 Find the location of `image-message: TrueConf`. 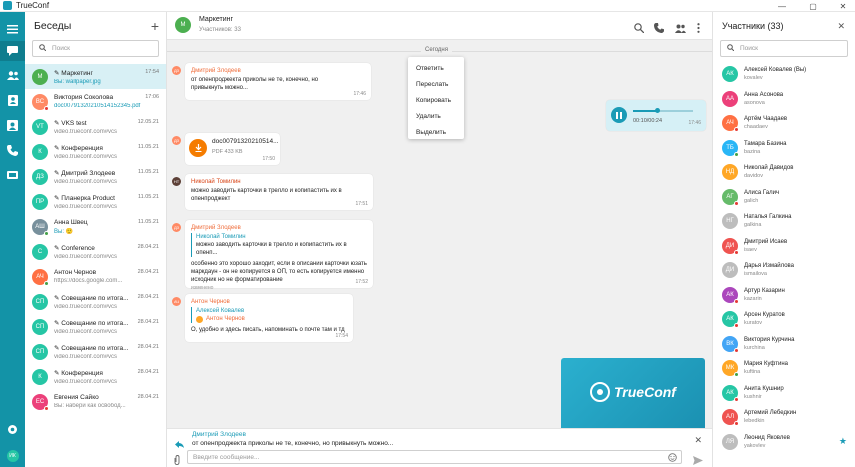

image-message: TrueConf is located at coordinates (633, 393).